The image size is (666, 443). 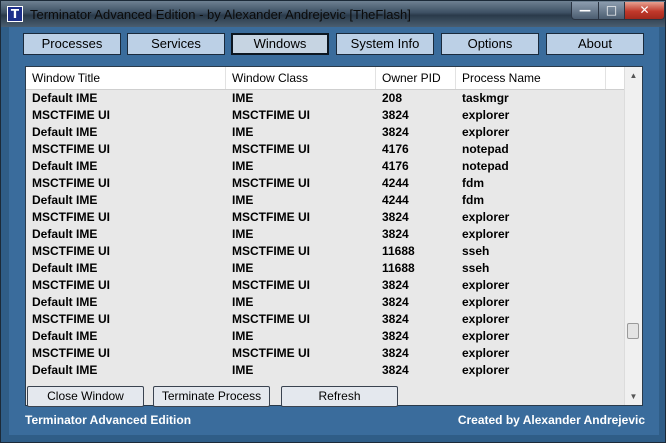 I want to click on tab-services: Services, so click(x=176, y=44).